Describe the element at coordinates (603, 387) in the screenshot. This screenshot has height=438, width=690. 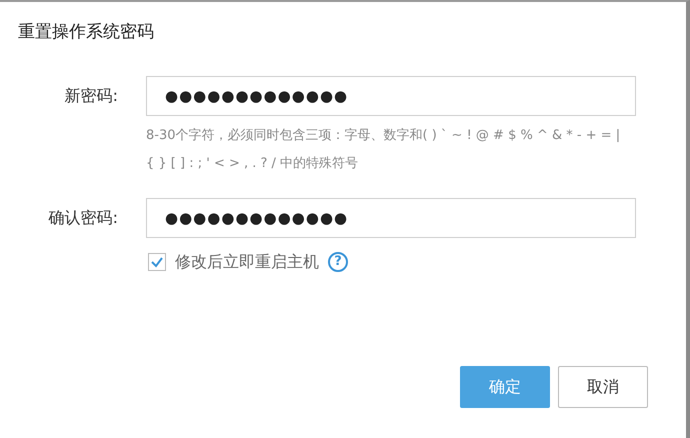
I see `cancel-button: 取消` at that location.